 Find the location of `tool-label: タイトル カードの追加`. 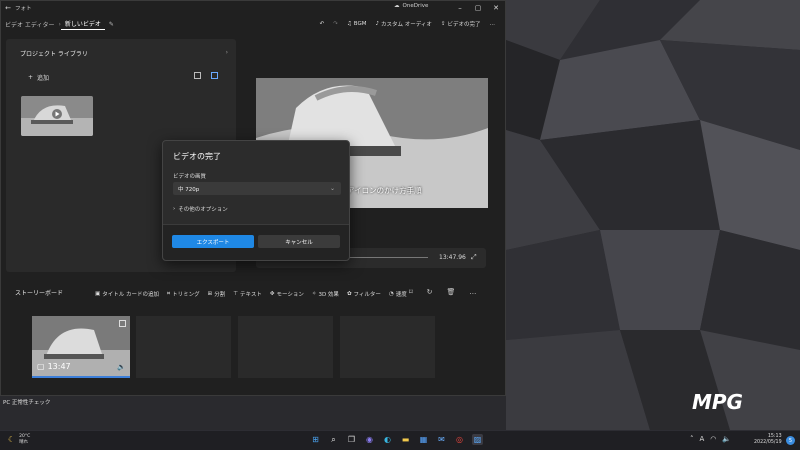

tool-label: タイトル カードの追加 is located at coordinates (130, 295).